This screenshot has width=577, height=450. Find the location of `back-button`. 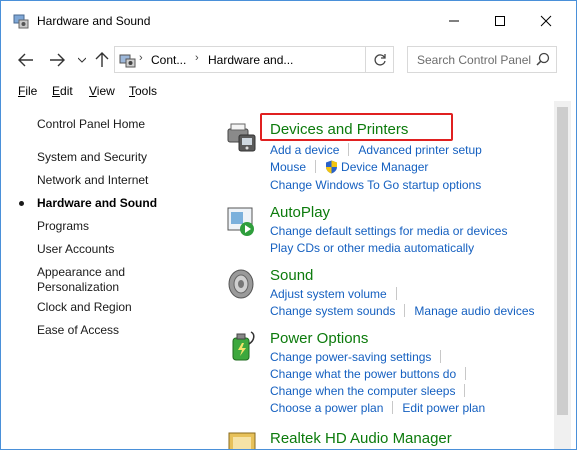

back-button is located at coordinates (26, 60).